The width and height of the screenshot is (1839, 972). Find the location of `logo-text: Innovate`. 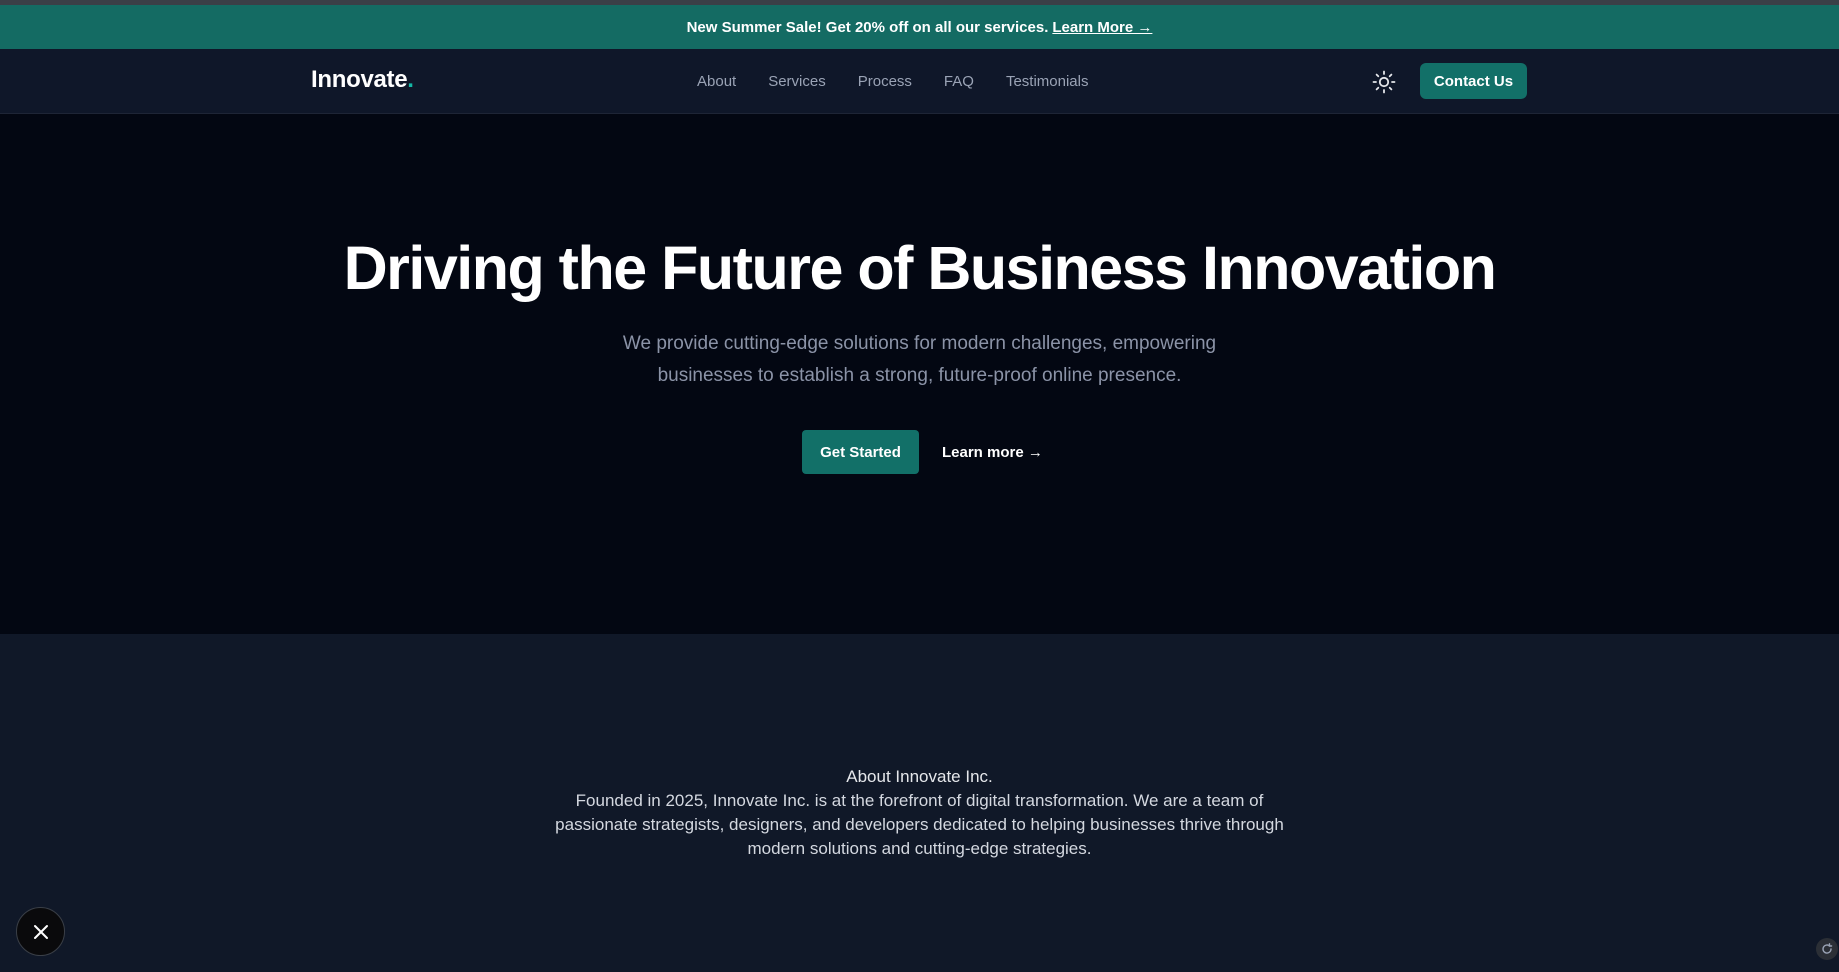

logo-text: Innovate is located at coordinates (359, 79).